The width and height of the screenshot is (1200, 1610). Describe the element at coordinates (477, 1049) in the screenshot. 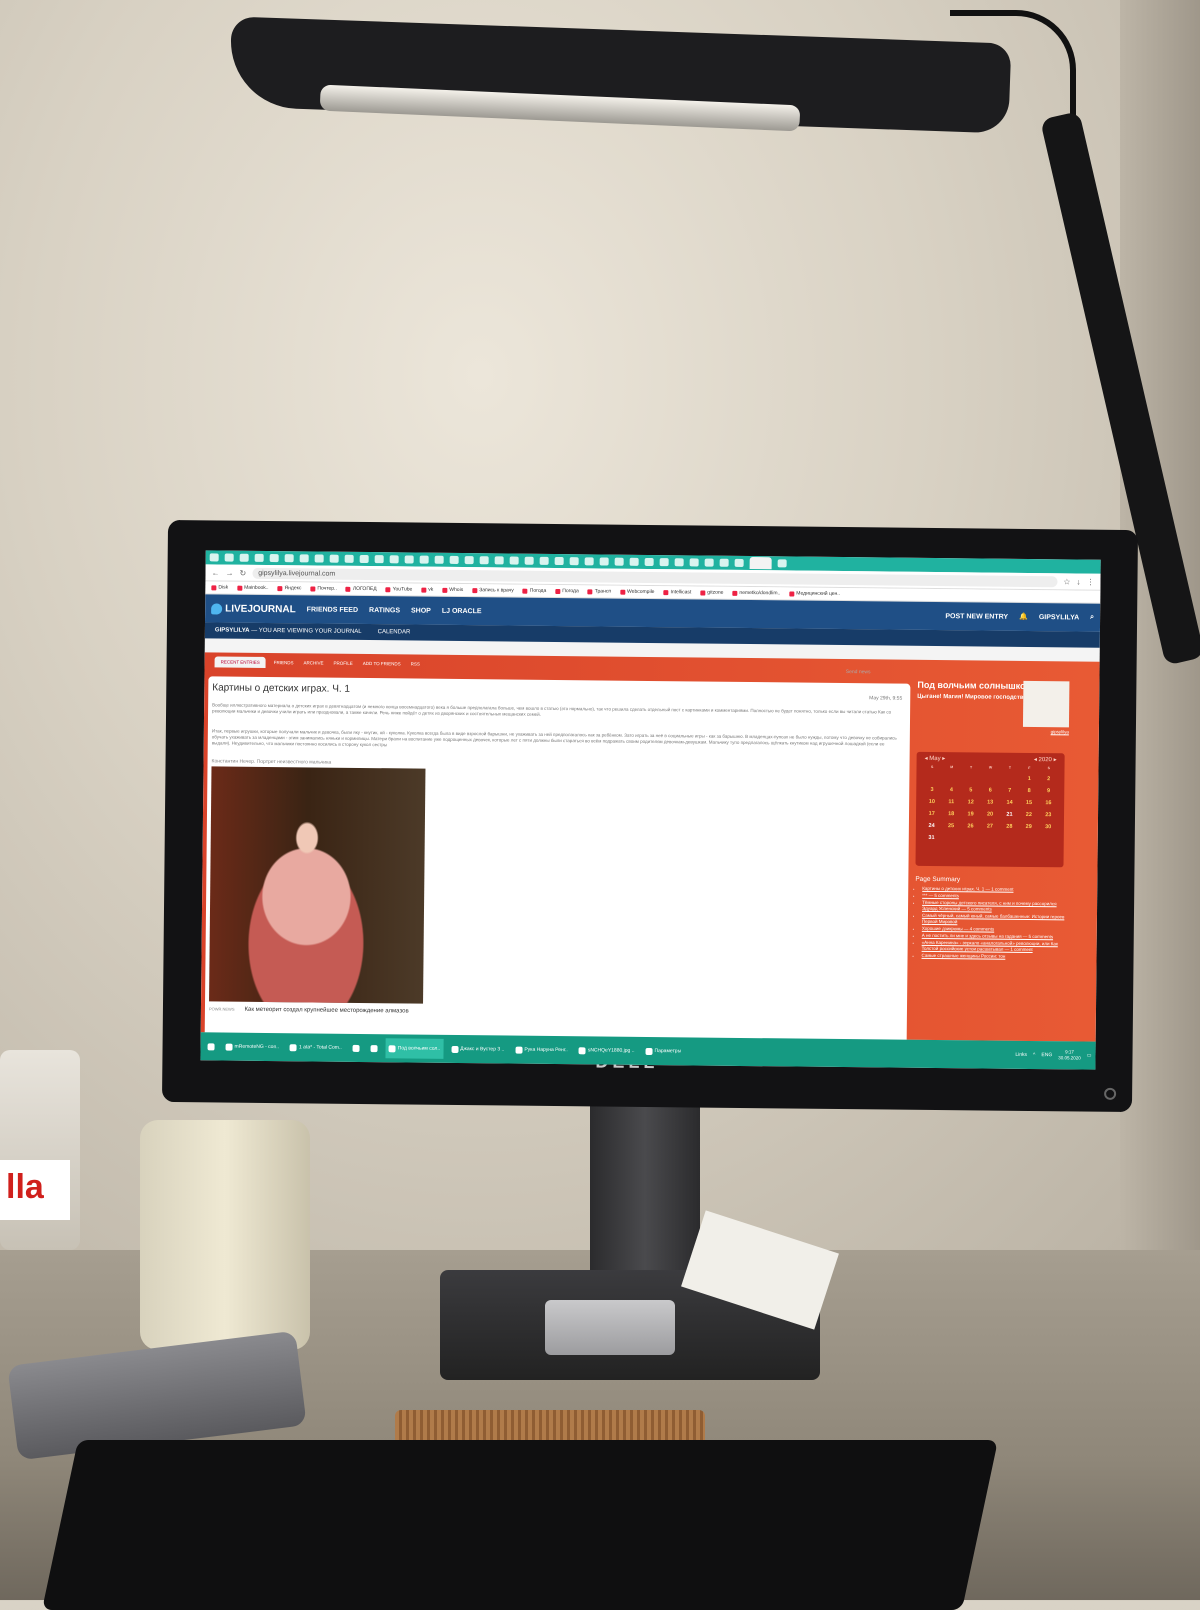

I see `taskbar-app: Джакс и Вустер 3 ..` at that location.